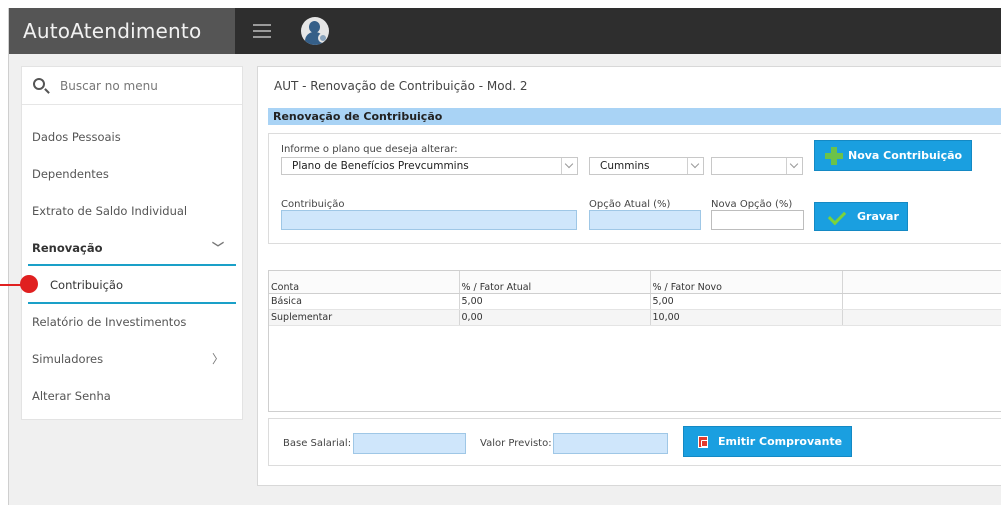 The height and width of the screenshot is (505, 1001). I want to click on plan-select-value: Plano de Benefícios Prevcummins, so click(380, 166).